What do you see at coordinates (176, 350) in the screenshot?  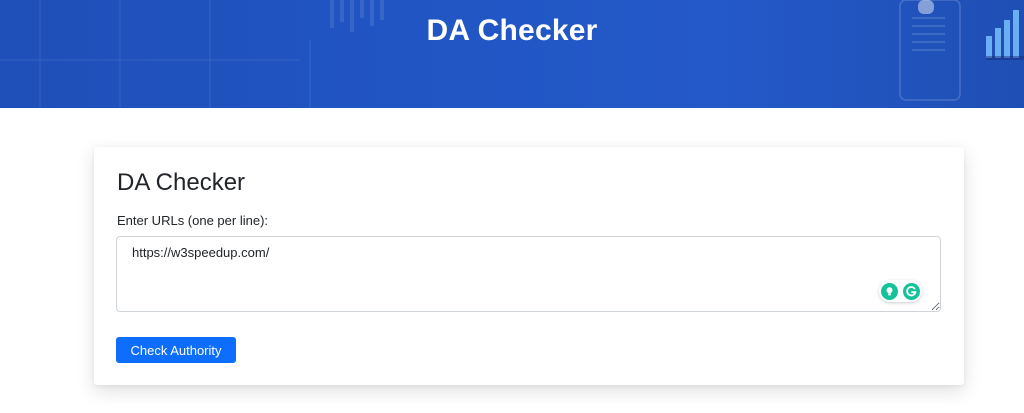 I see `check-authority-button: Check Authority` at bounding box center [176, 350].